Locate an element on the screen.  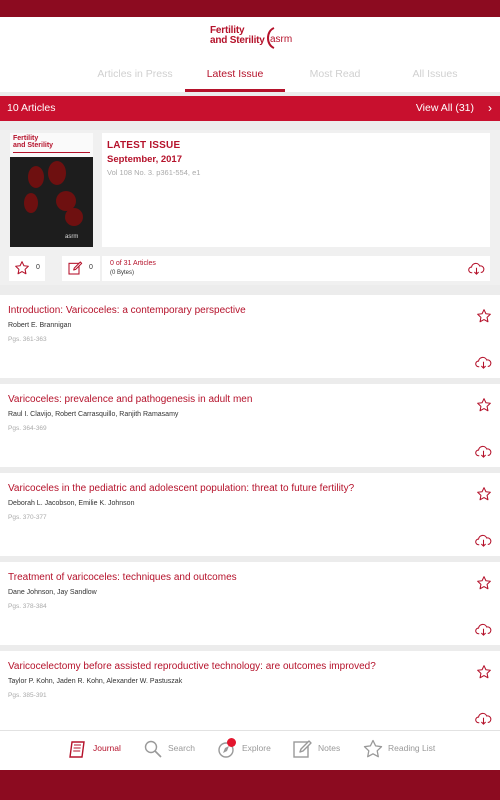
favorites-count: 0 is located at coordinates (38, 267).